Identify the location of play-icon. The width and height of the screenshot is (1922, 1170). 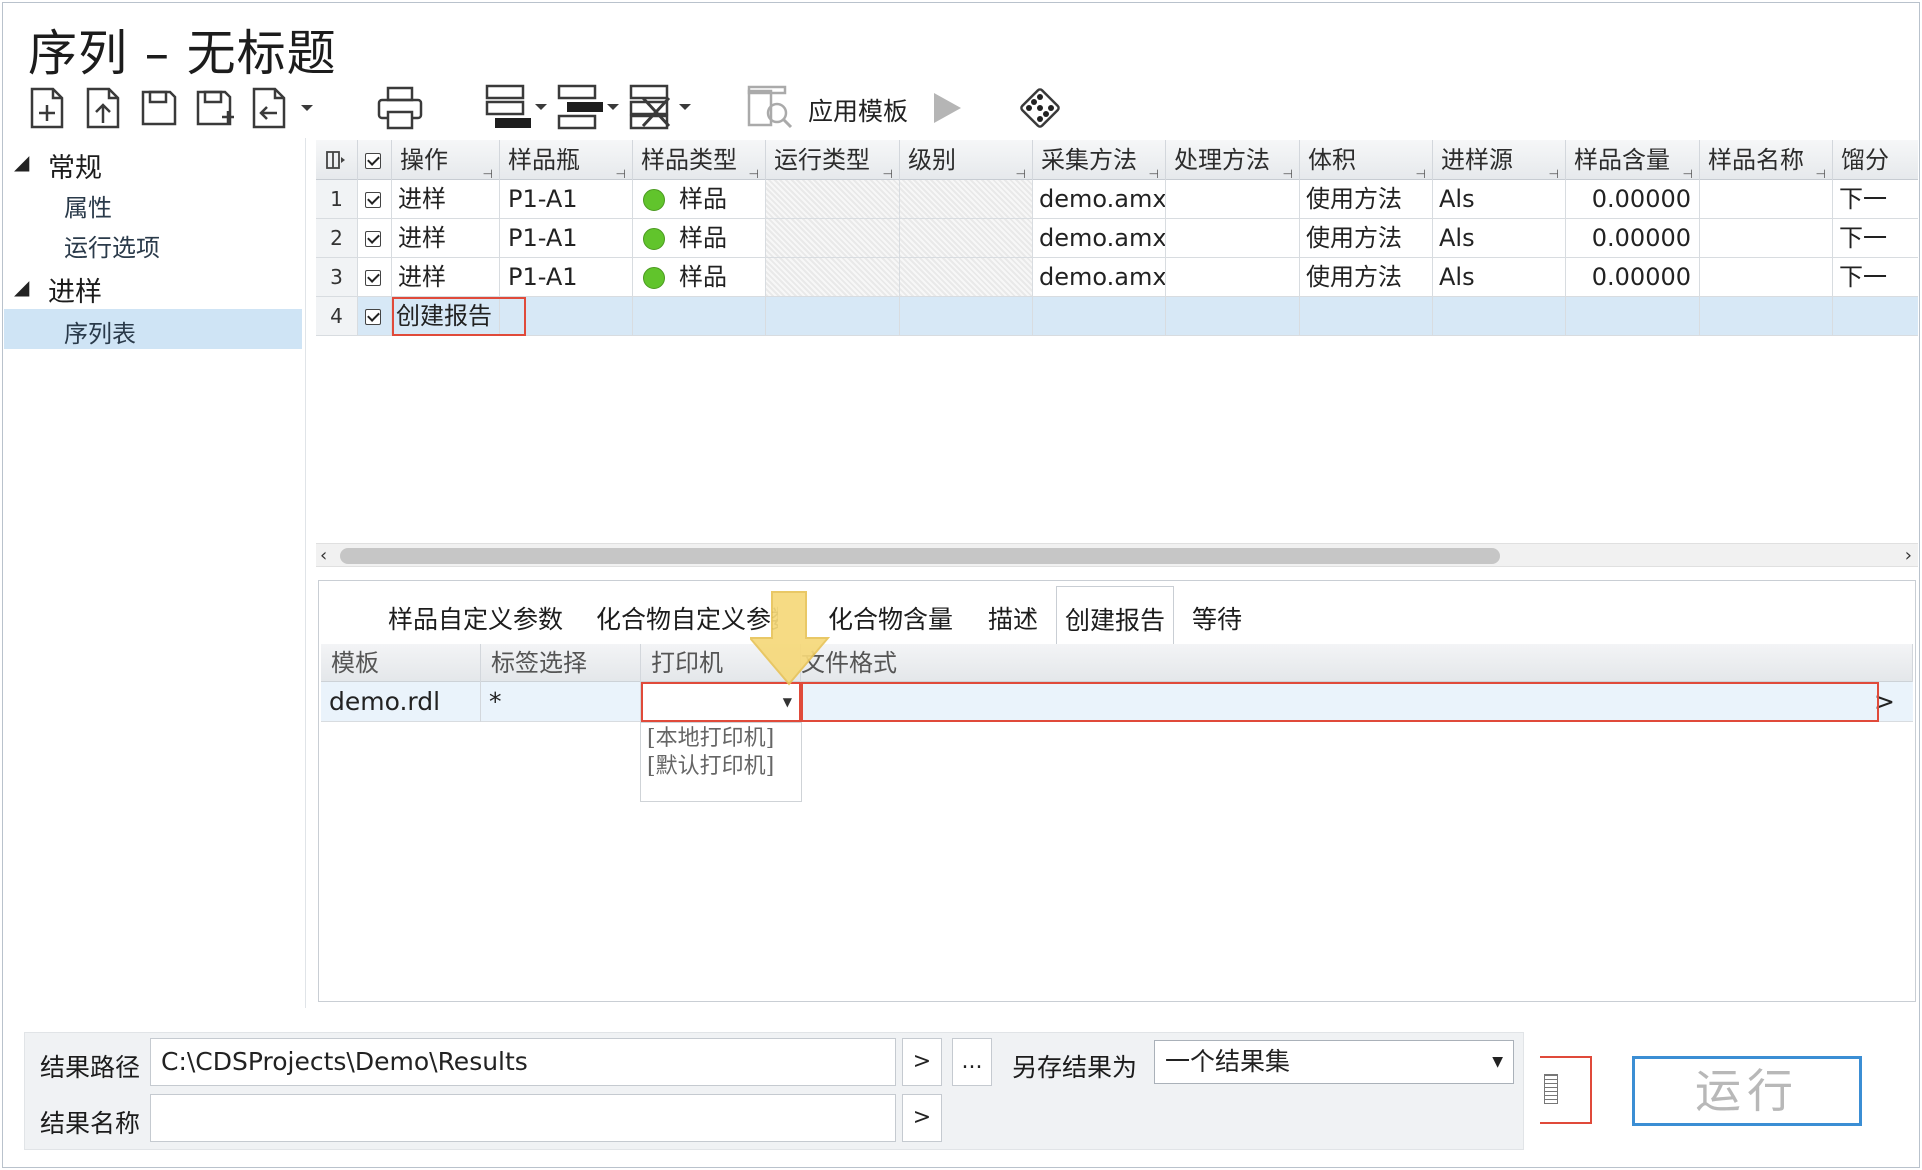
(947, 108).